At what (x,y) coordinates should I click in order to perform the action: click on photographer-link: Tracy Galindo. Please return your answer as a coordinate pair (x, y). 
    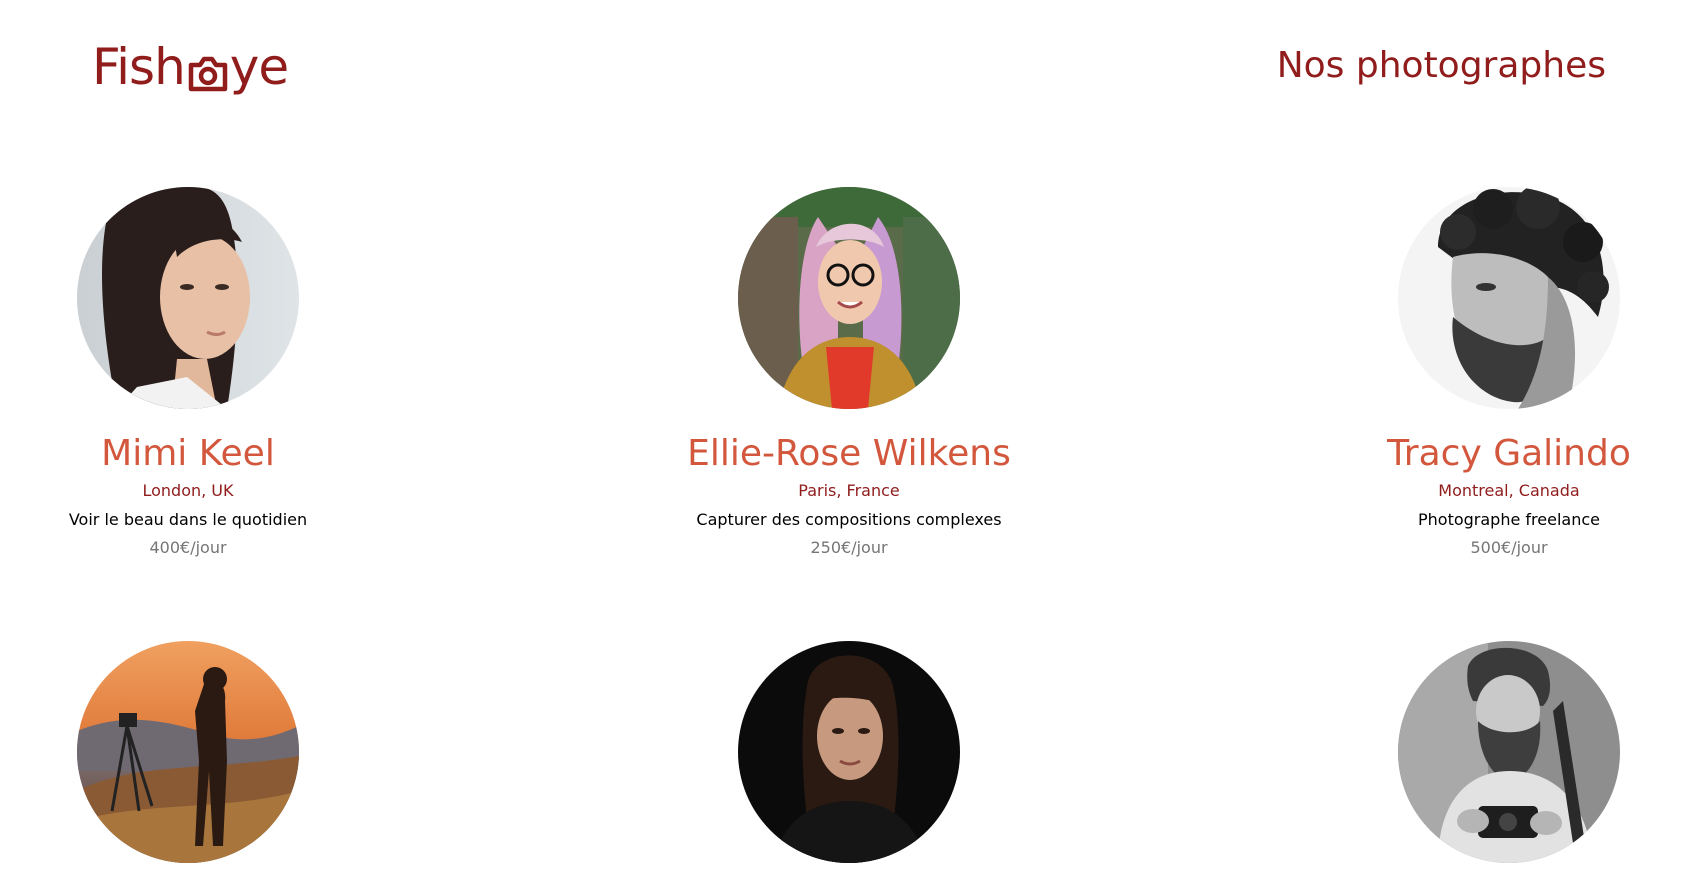
    Looking at the image, I should click on (1498, 330).